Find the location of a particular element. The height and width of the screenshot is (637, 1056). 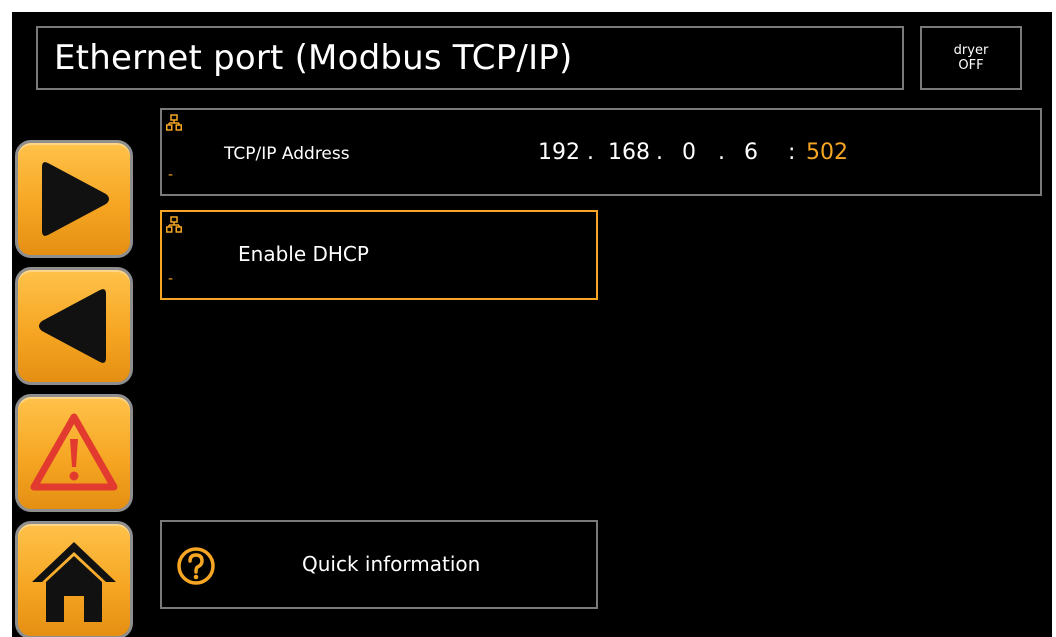

play-forward-icon is located at coordinates (74, 199).